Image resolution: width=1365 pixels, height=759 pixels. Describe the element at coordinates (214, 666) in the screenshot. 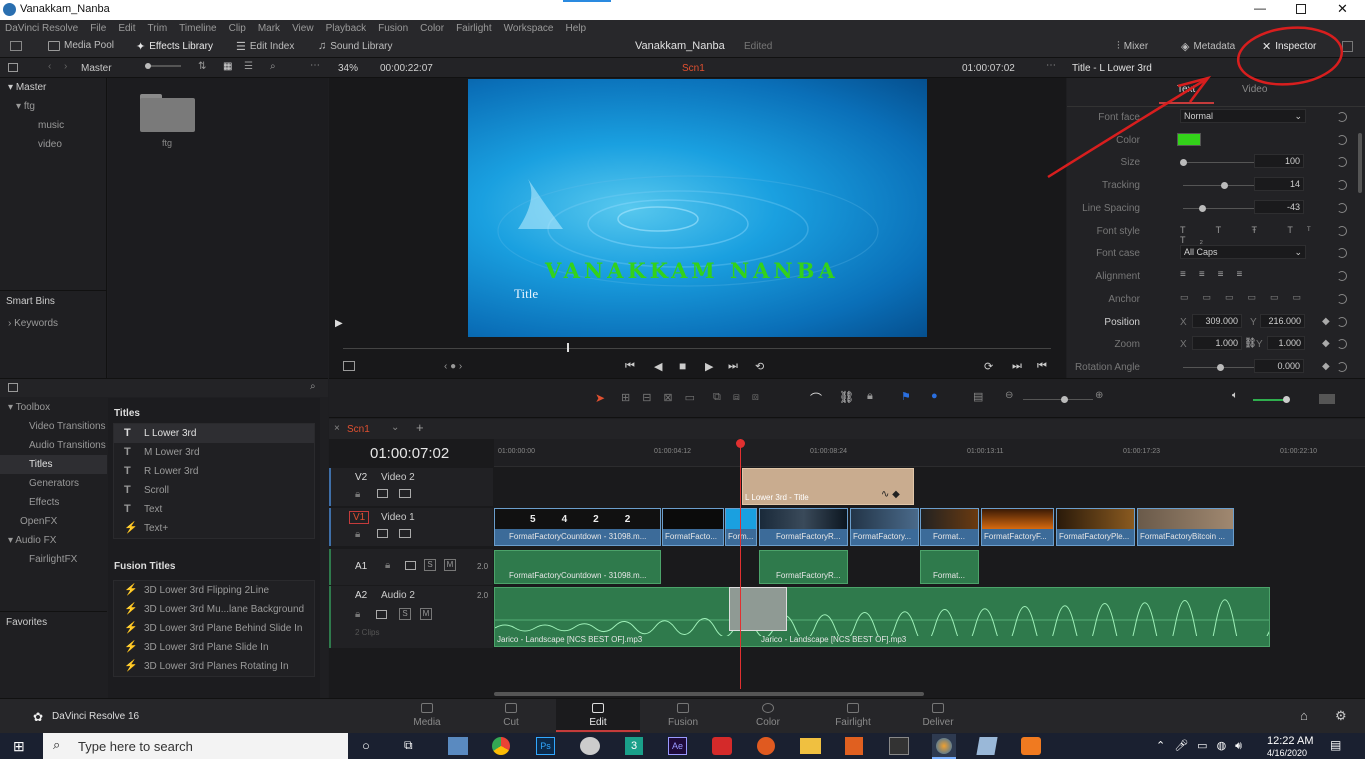

I see `fusion-title-item: ⚡ 3D Lower 3rd Planes Rotating In` at that location.